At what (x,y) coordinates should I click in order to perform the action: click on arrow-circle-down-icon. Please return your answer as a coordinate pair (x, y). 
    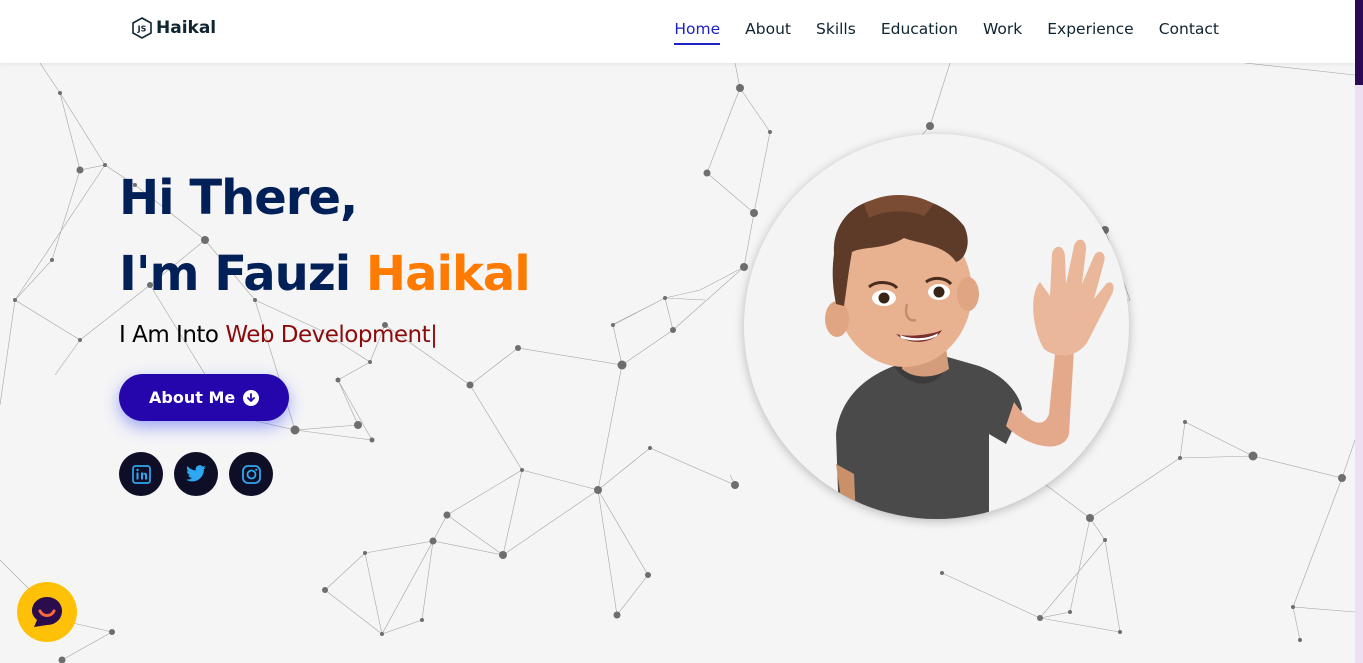
    Looking at the image, I should click on (251, 397).